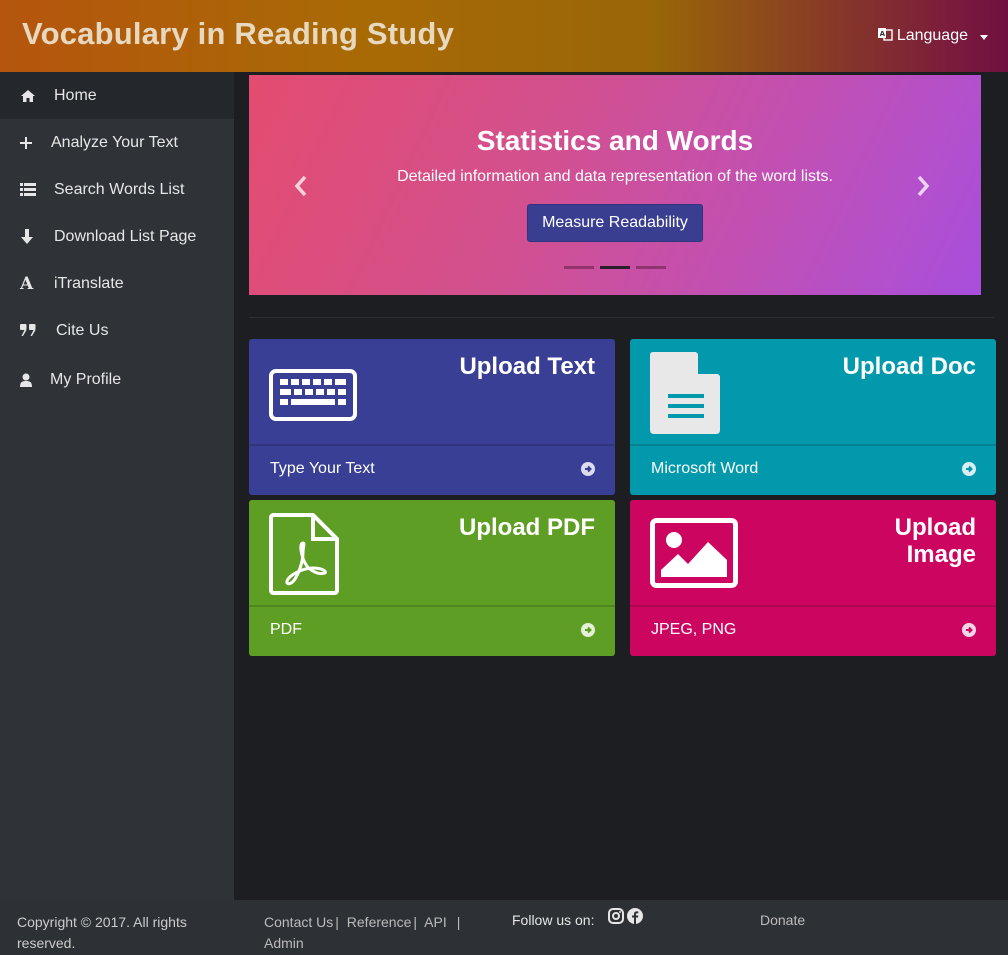 Image resolution: width=1008 pixels, height=955 pixels. Describe the element at coordinates (615, 223) in the screenshot. I see `measure-readability-button: Measure Readability` at that location.